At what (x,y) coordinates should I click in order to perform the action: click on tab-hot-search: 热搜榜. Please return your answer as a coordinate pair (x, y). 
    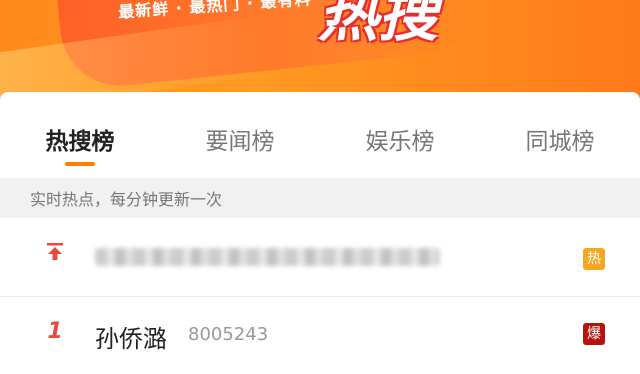
    Looking at the image, I should click on (80, 139).